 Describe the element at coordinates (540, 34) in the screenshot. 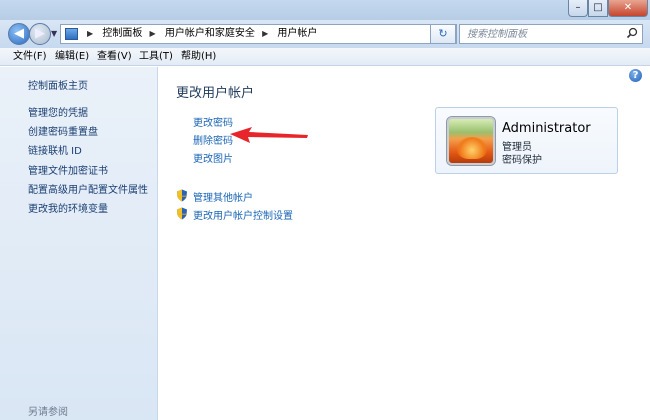

I see `search-input` at that location.